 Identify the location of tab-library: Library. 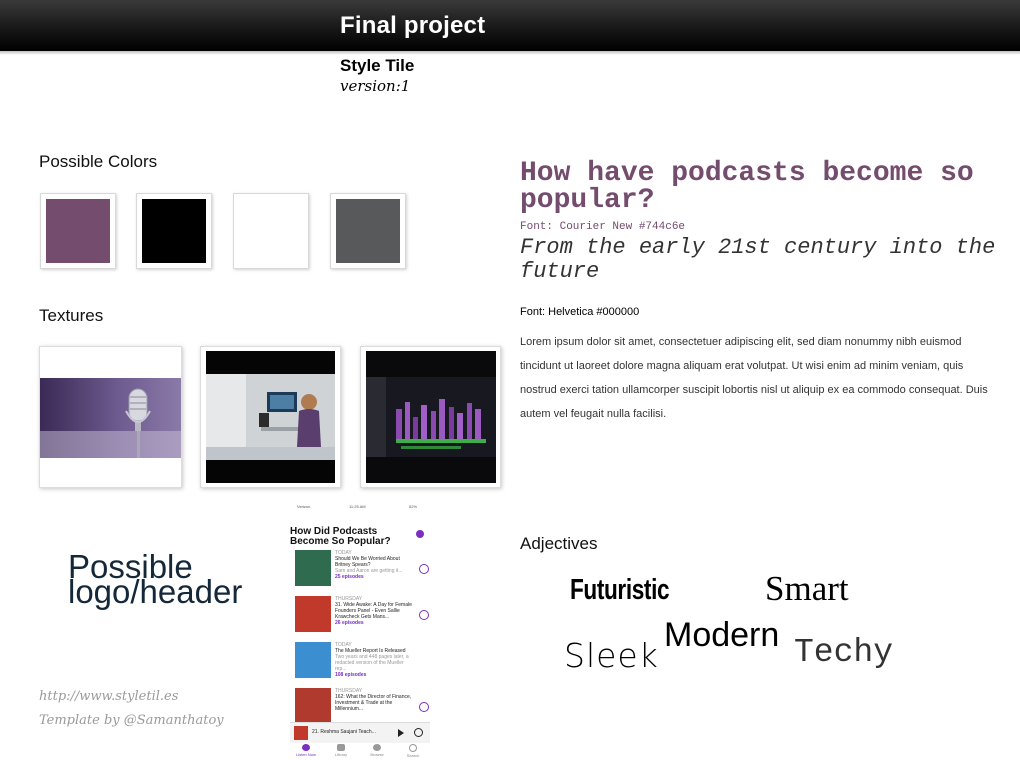
(341, 750).